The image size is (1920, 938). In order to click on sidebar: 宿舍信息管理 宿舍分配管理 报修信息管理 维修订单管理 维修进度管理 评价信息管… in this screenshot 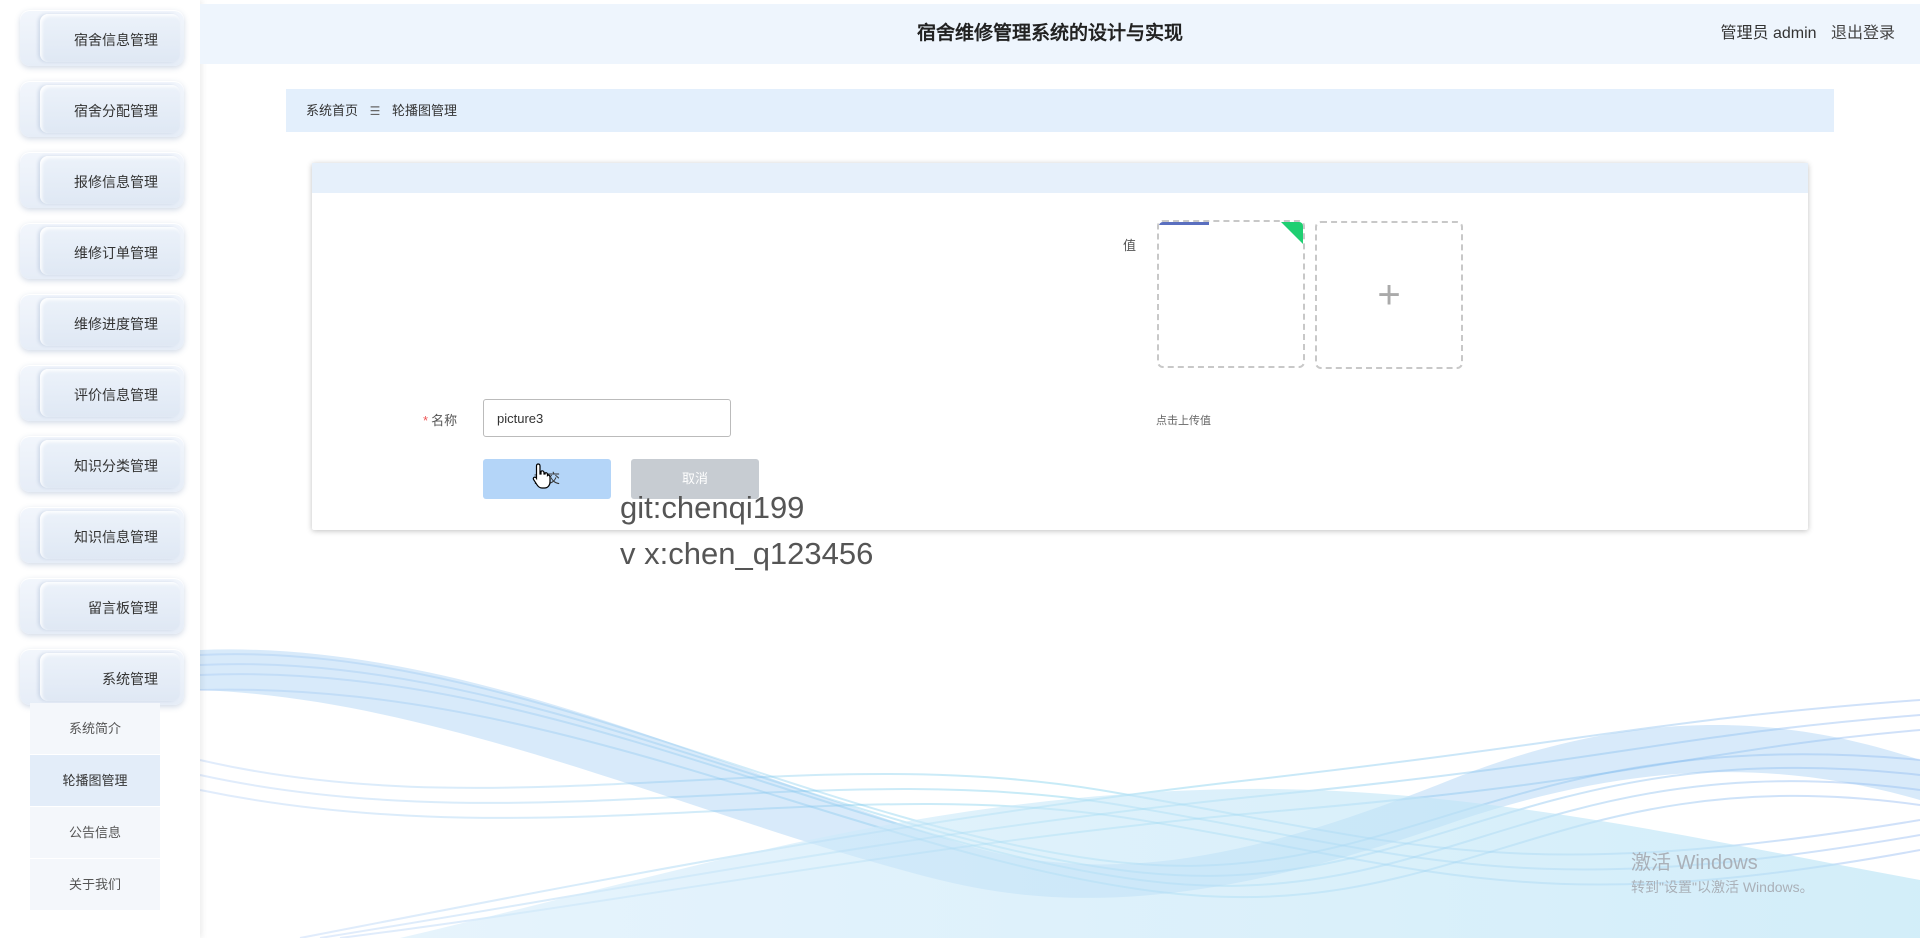, I will do `click(100, 469)`.